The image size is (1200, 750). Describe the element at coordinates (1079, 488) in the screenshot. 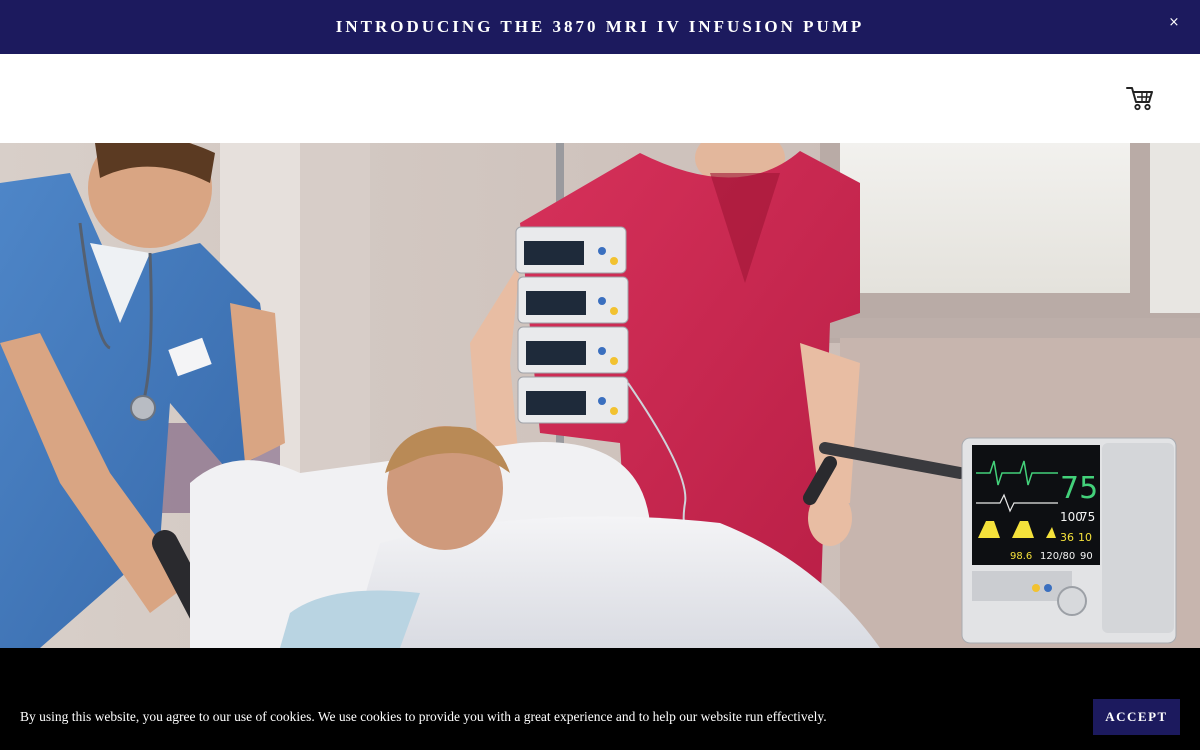

I see `heart-rate-value: 75` at that location.